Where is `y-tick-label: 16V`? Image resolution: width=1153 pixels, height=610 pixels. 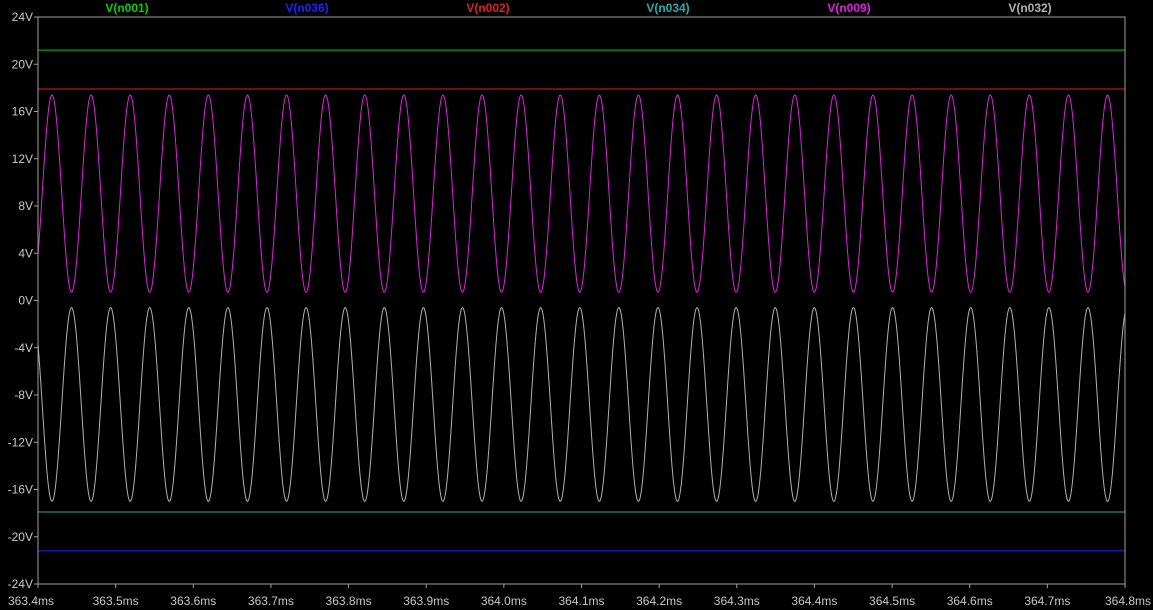 y-tick-label: 16V is located at coordinates (22, 112).